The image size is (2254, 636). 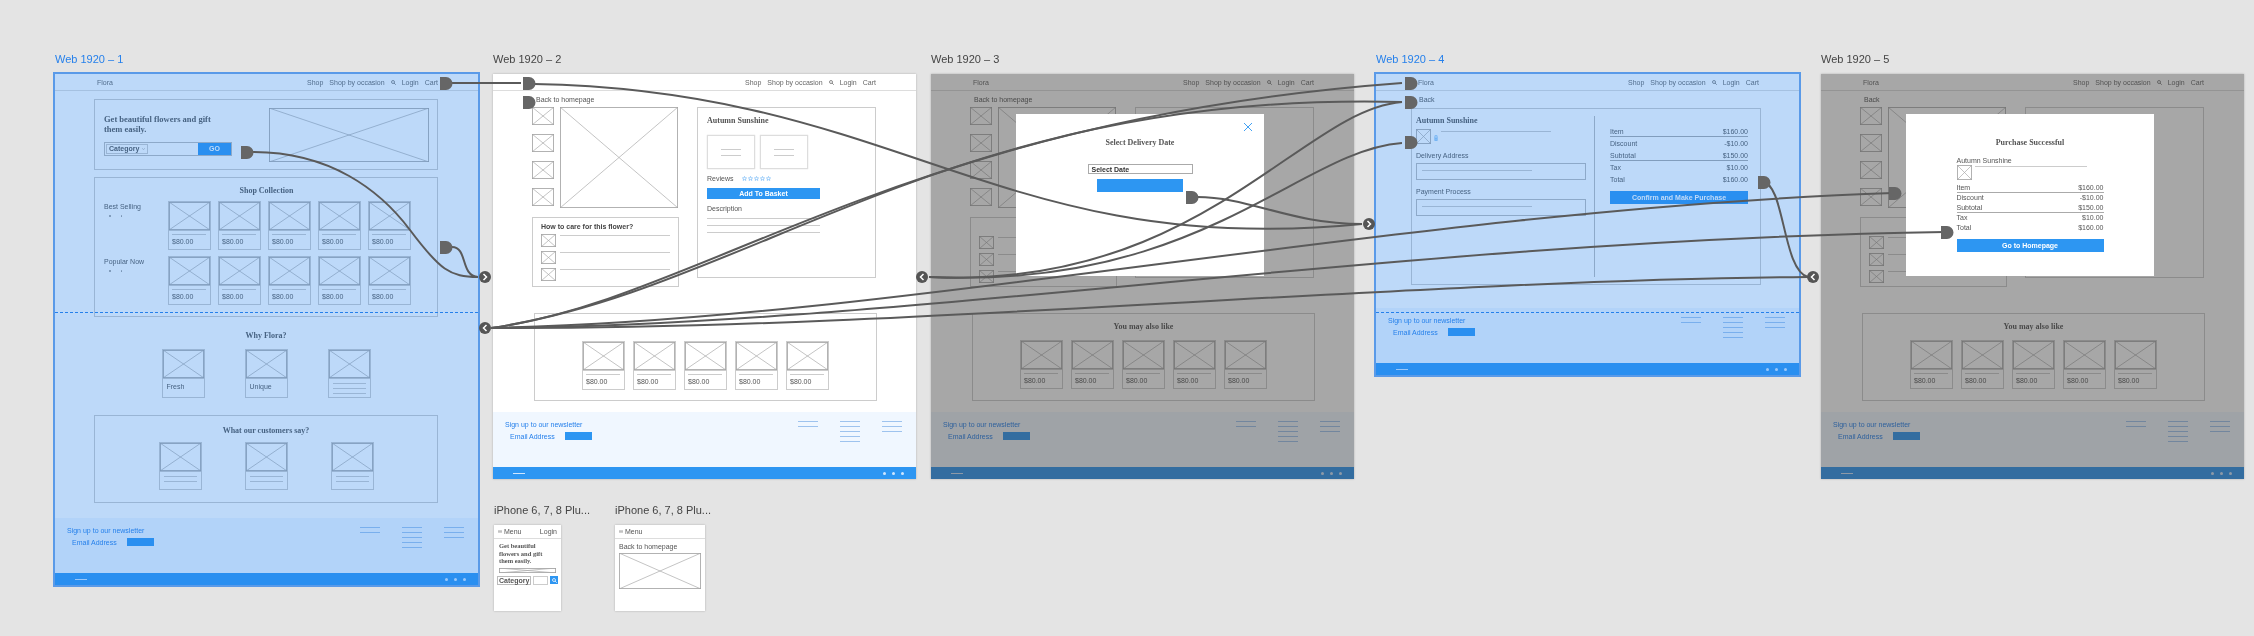 I want to click on artboard-title: Web 1920 – 4, so click(x=1410, y=59).